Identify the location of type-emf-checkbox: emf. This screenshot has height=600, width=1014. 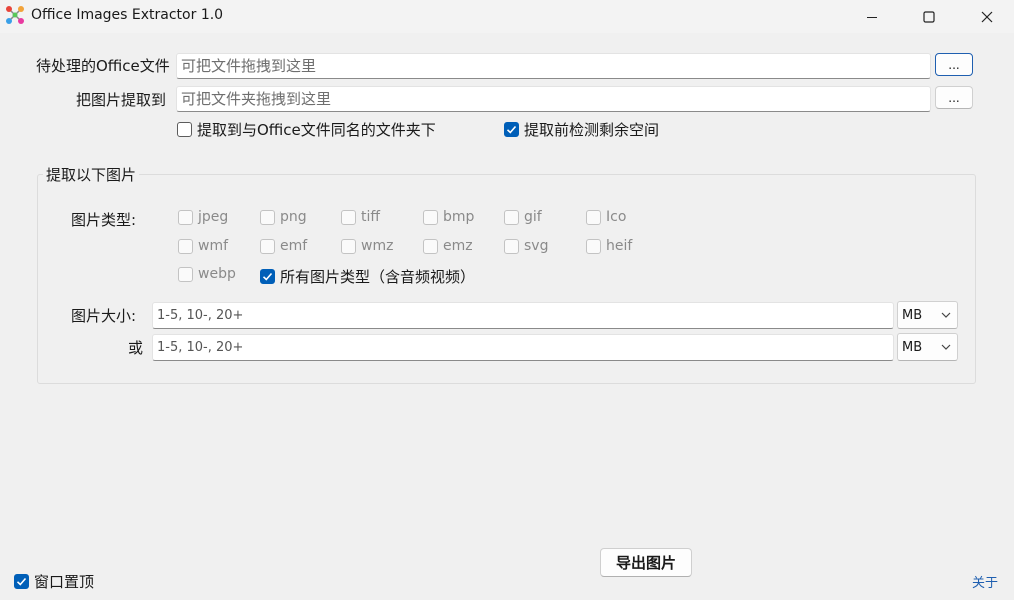
(283, 246).